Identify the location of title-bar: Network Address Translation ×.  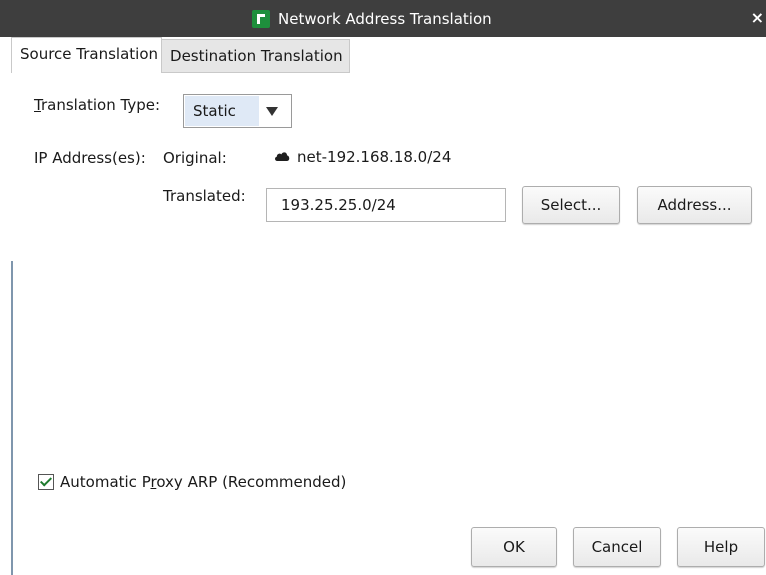
(383, 18).